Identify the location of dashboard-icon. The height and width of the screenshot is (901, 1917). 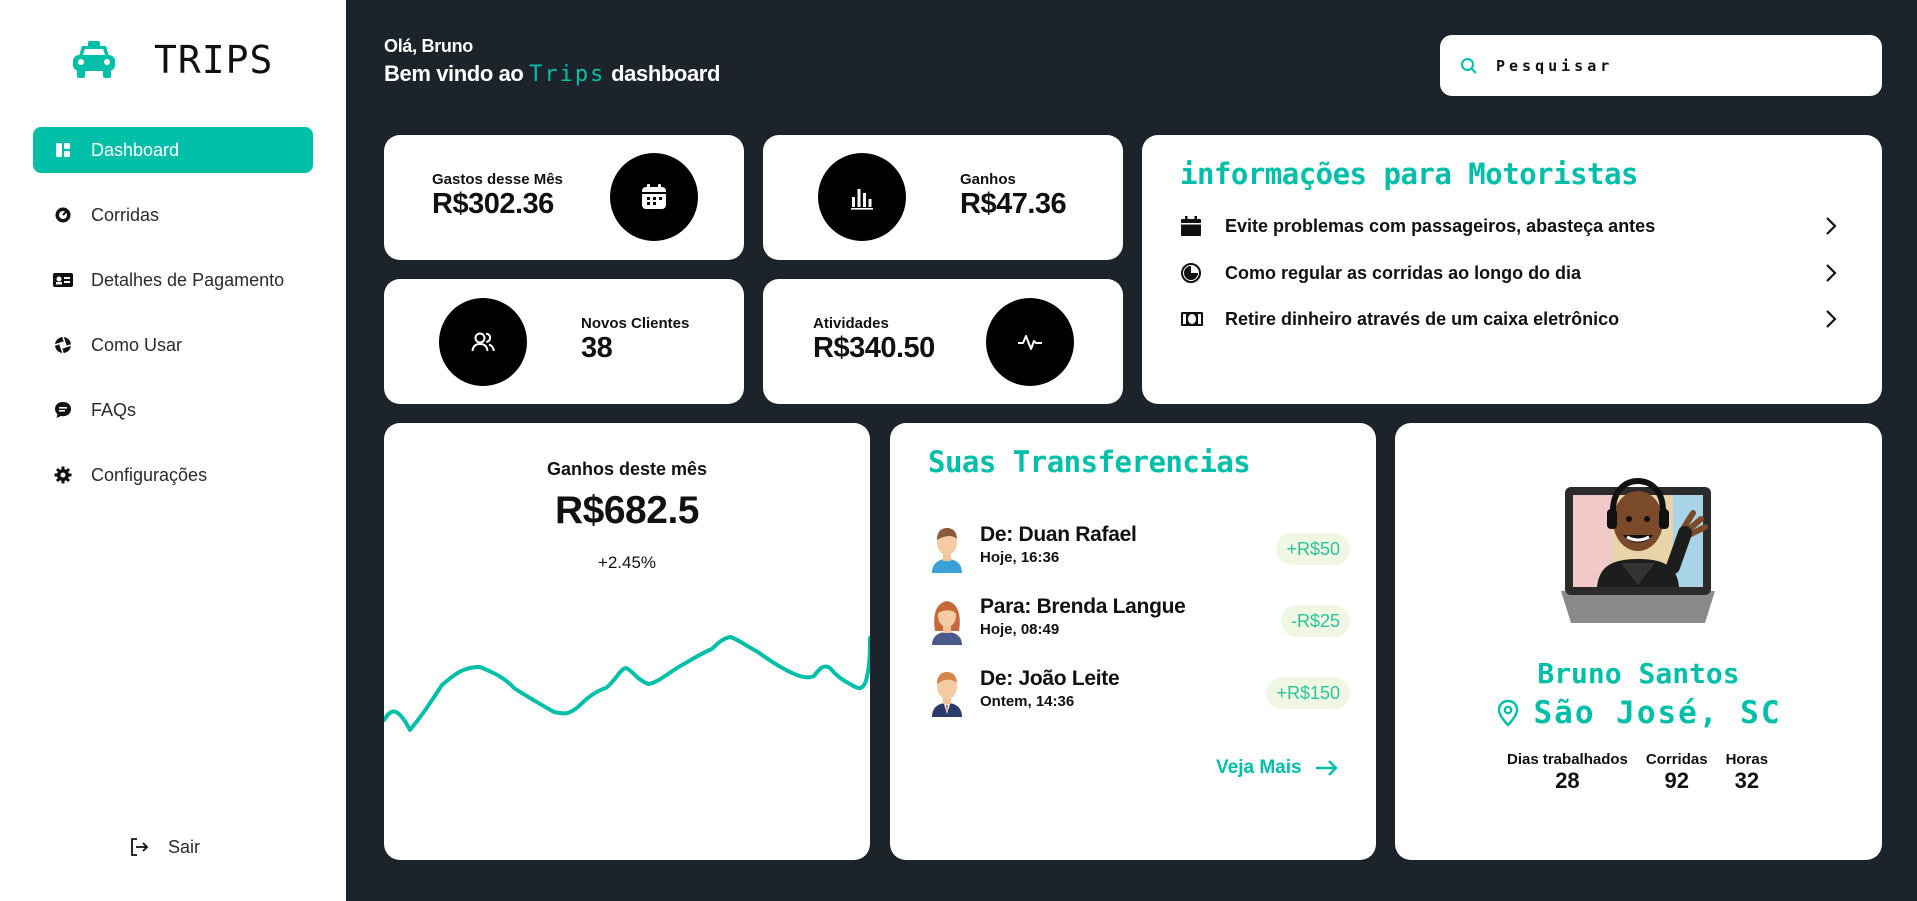
(63, 150).